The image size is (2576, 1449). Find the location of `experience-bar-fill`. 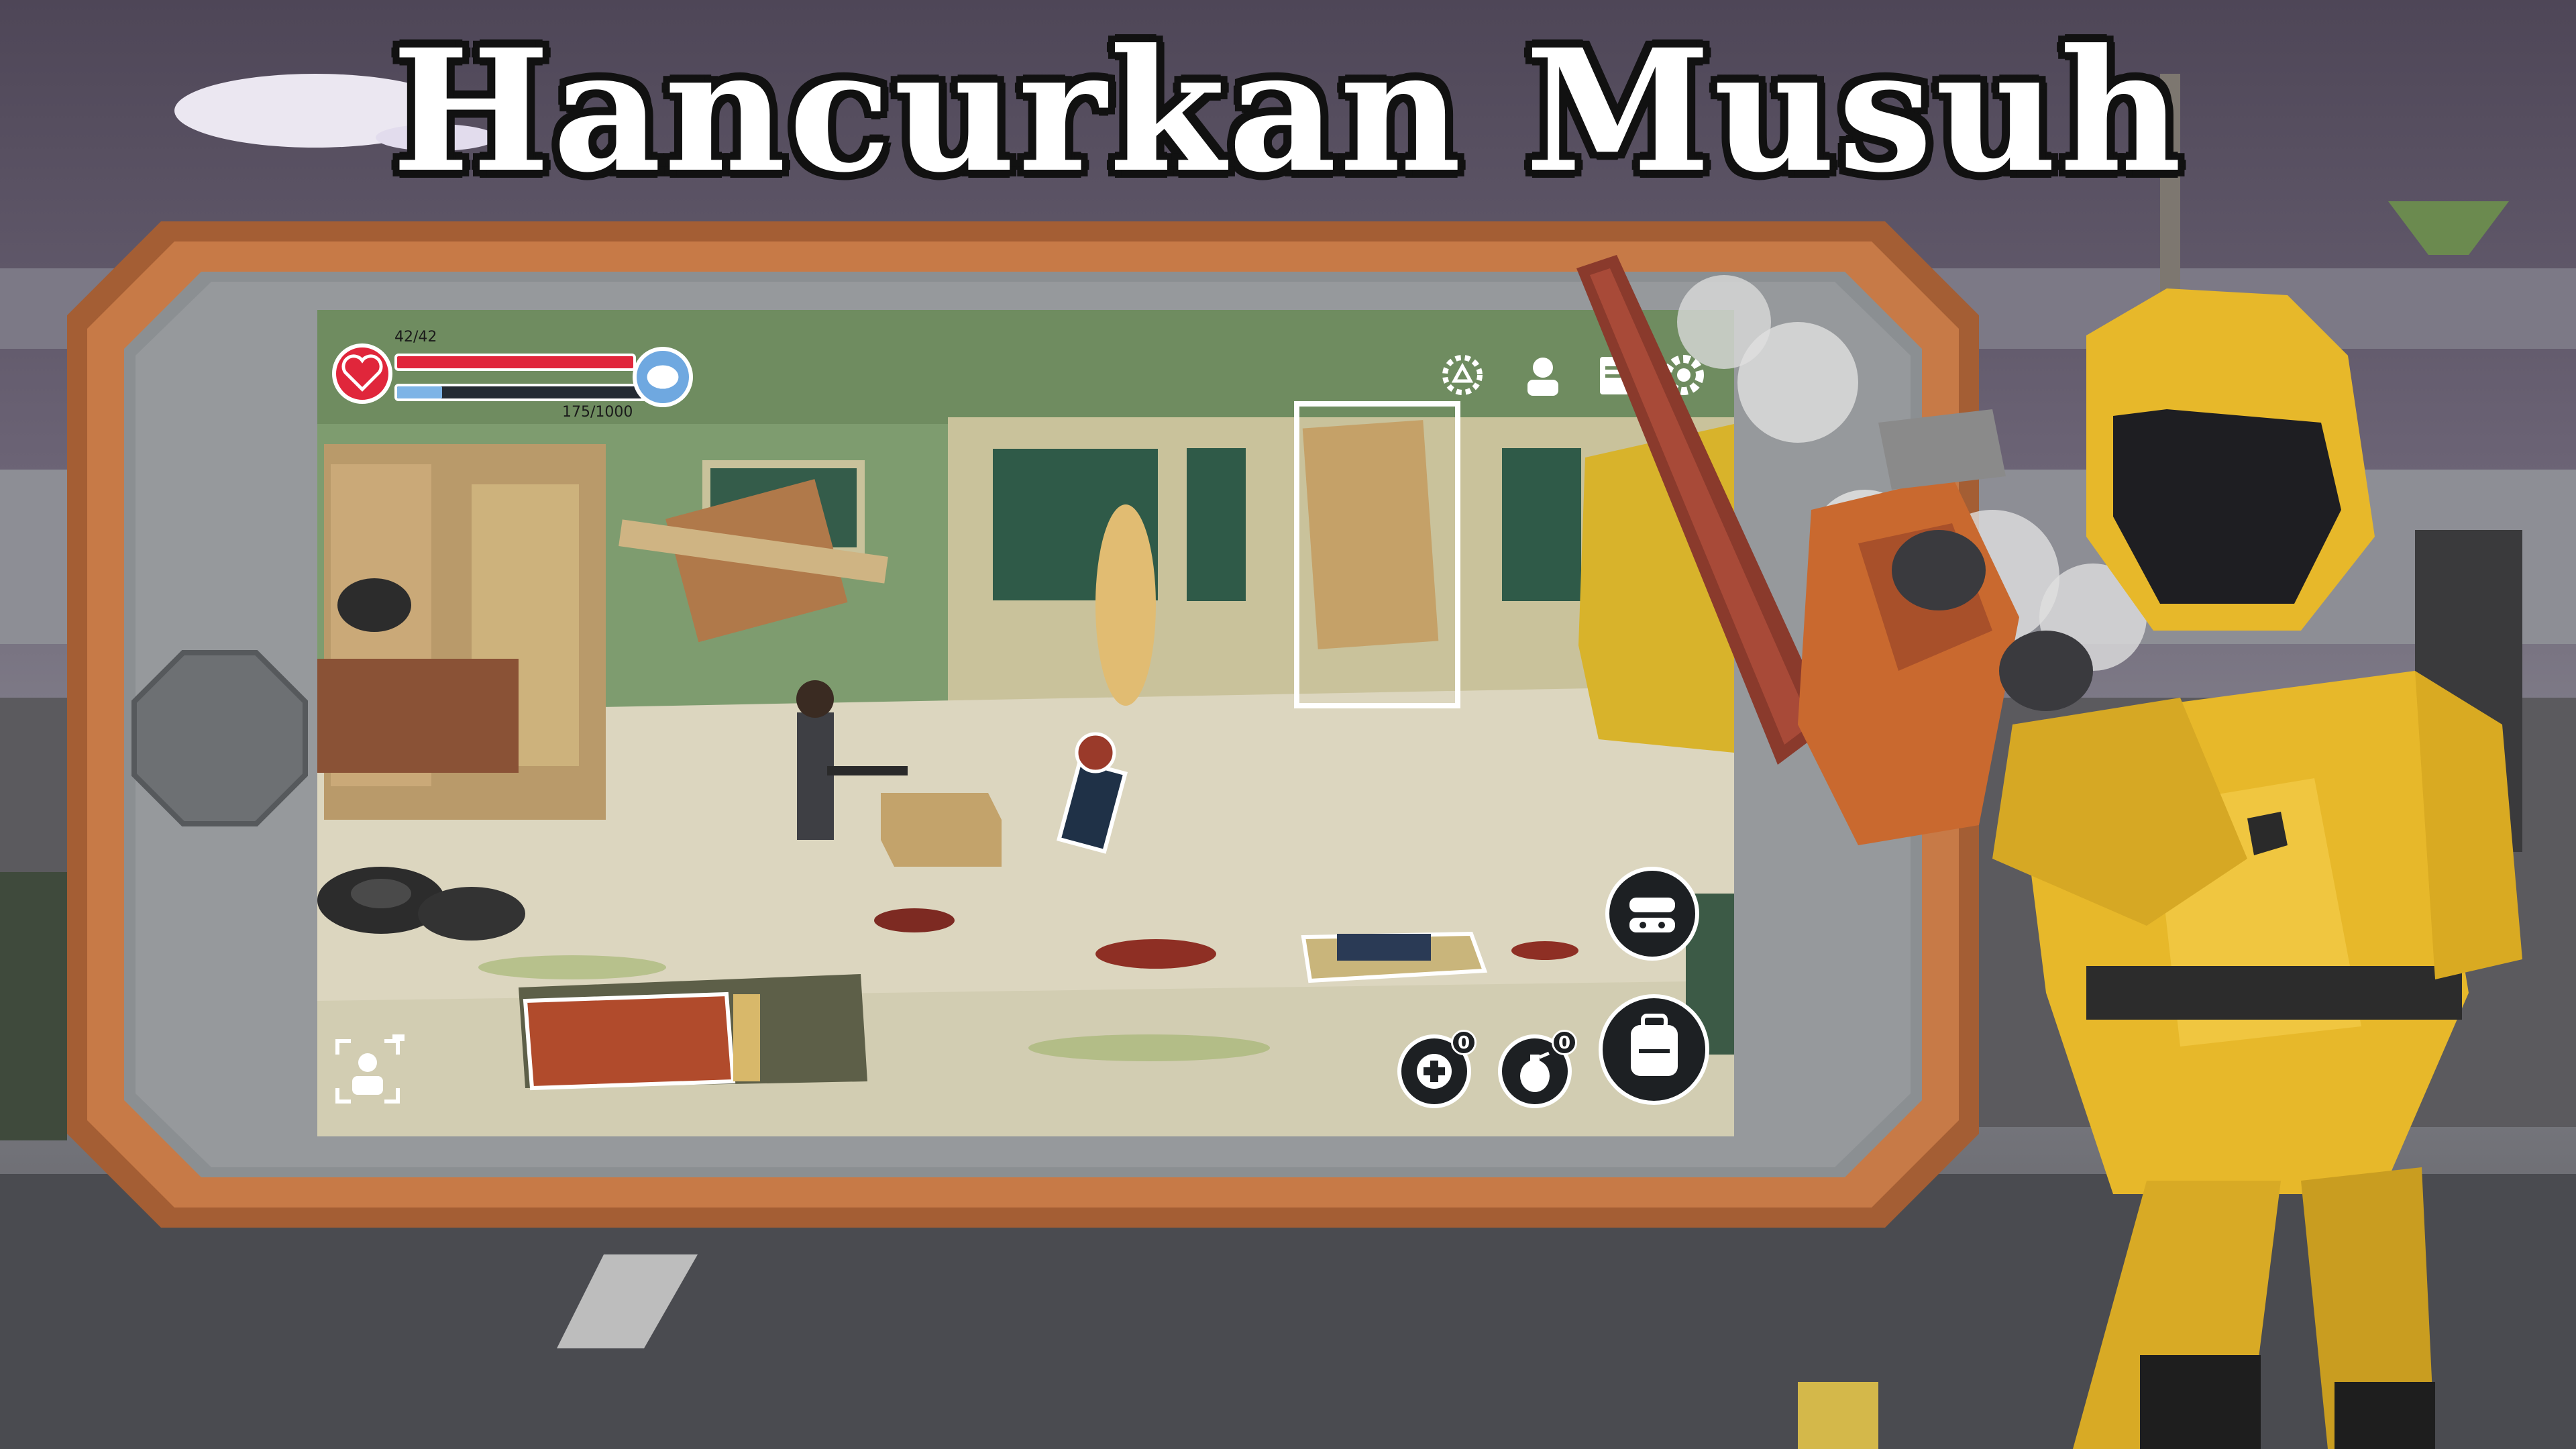

experience-bar-fill is located at coordinates (419, 392).